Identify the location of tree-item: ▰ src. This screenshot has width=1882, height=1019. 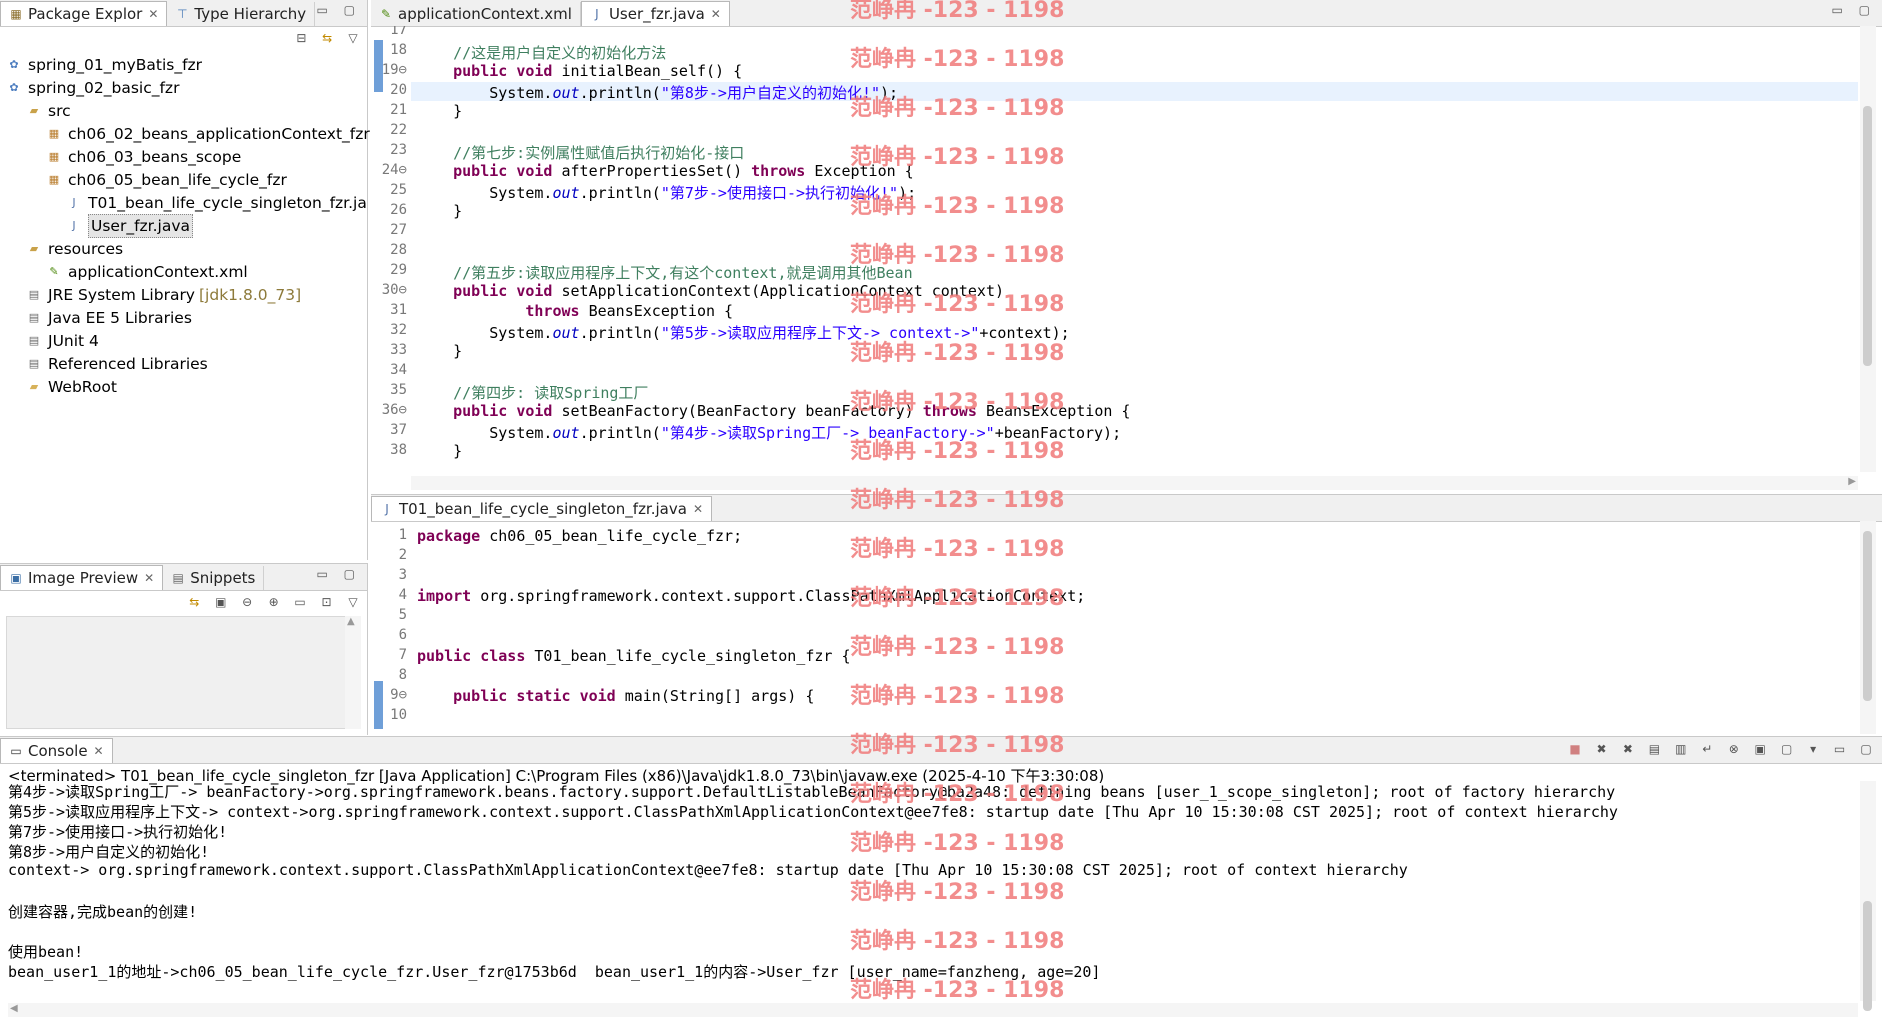
(48, 111).